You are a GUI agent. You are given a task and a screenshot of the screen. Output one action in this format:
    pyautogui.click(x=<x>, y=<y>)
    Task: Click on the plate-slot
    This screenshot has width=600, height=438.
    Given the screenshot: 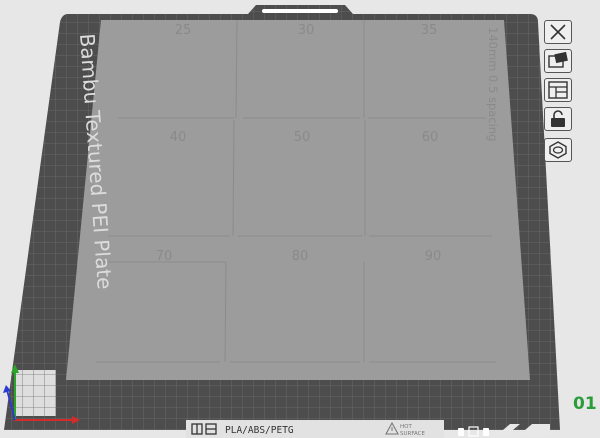 What is the action you would take?
    pyautogui.click(x=300, y=11)
    